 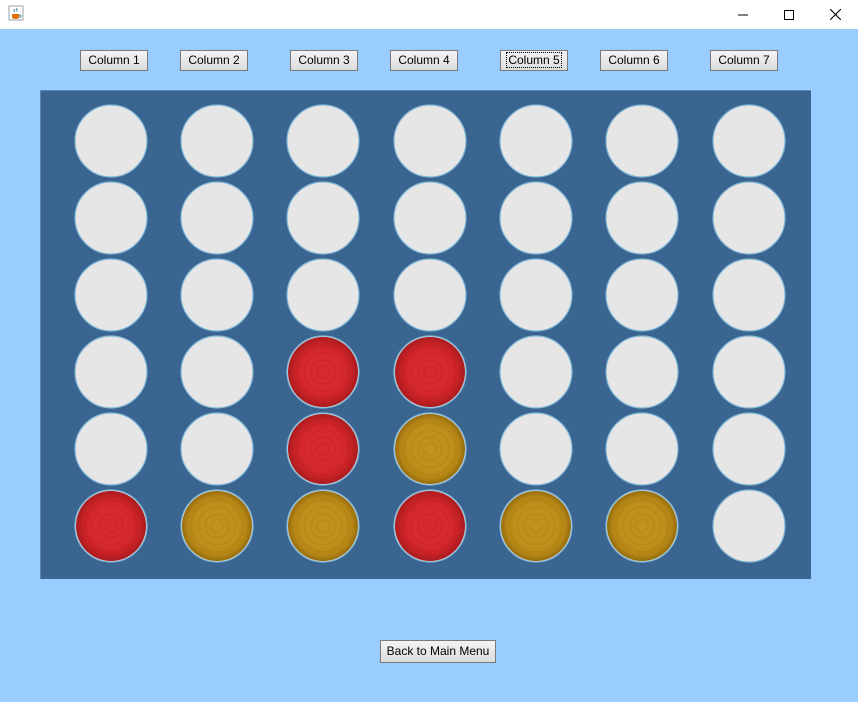 I want to click on back-button-label: Back to Main Menu, so click(x=438, y=651).